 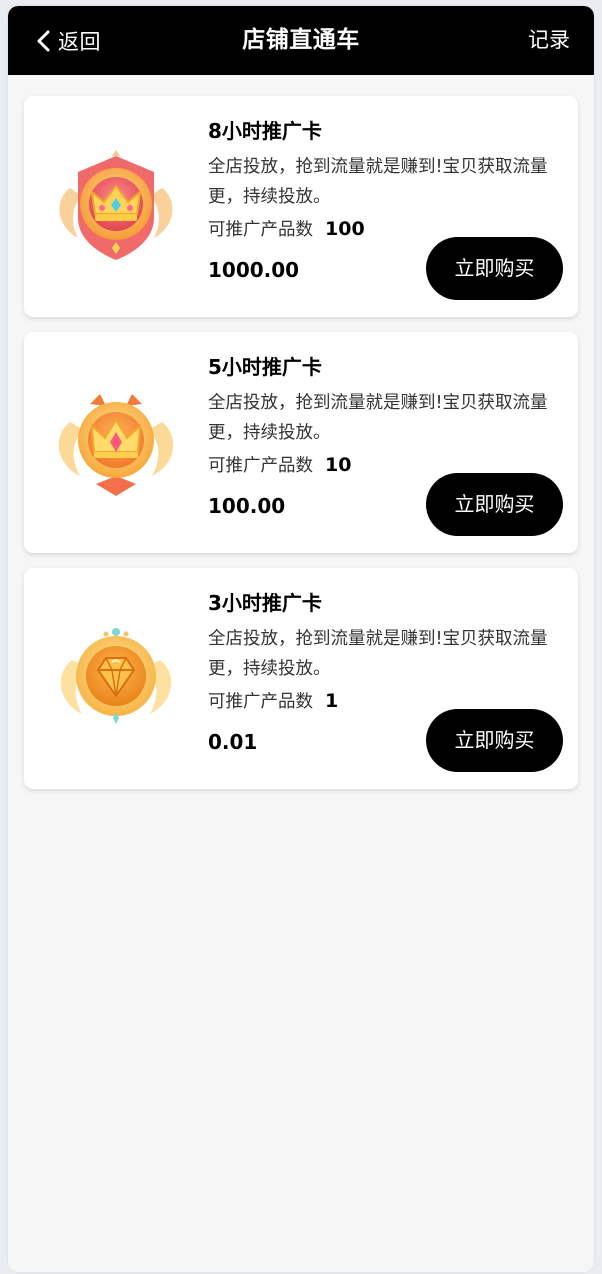 What do you see at coordinates (345, 229) in the screenshot?
I see `count-value: 100` at bounding box center [345, 229].